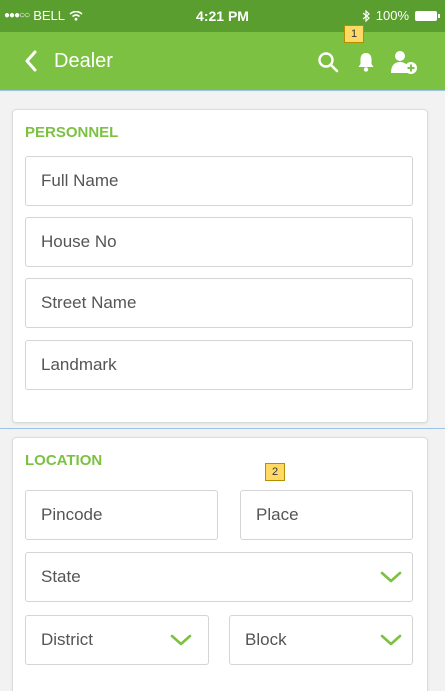  What do you see at coordinates (80, 180) in the screenshot?
I see `full-name-placeholder: Full Name` at bounding box center [80, 180].